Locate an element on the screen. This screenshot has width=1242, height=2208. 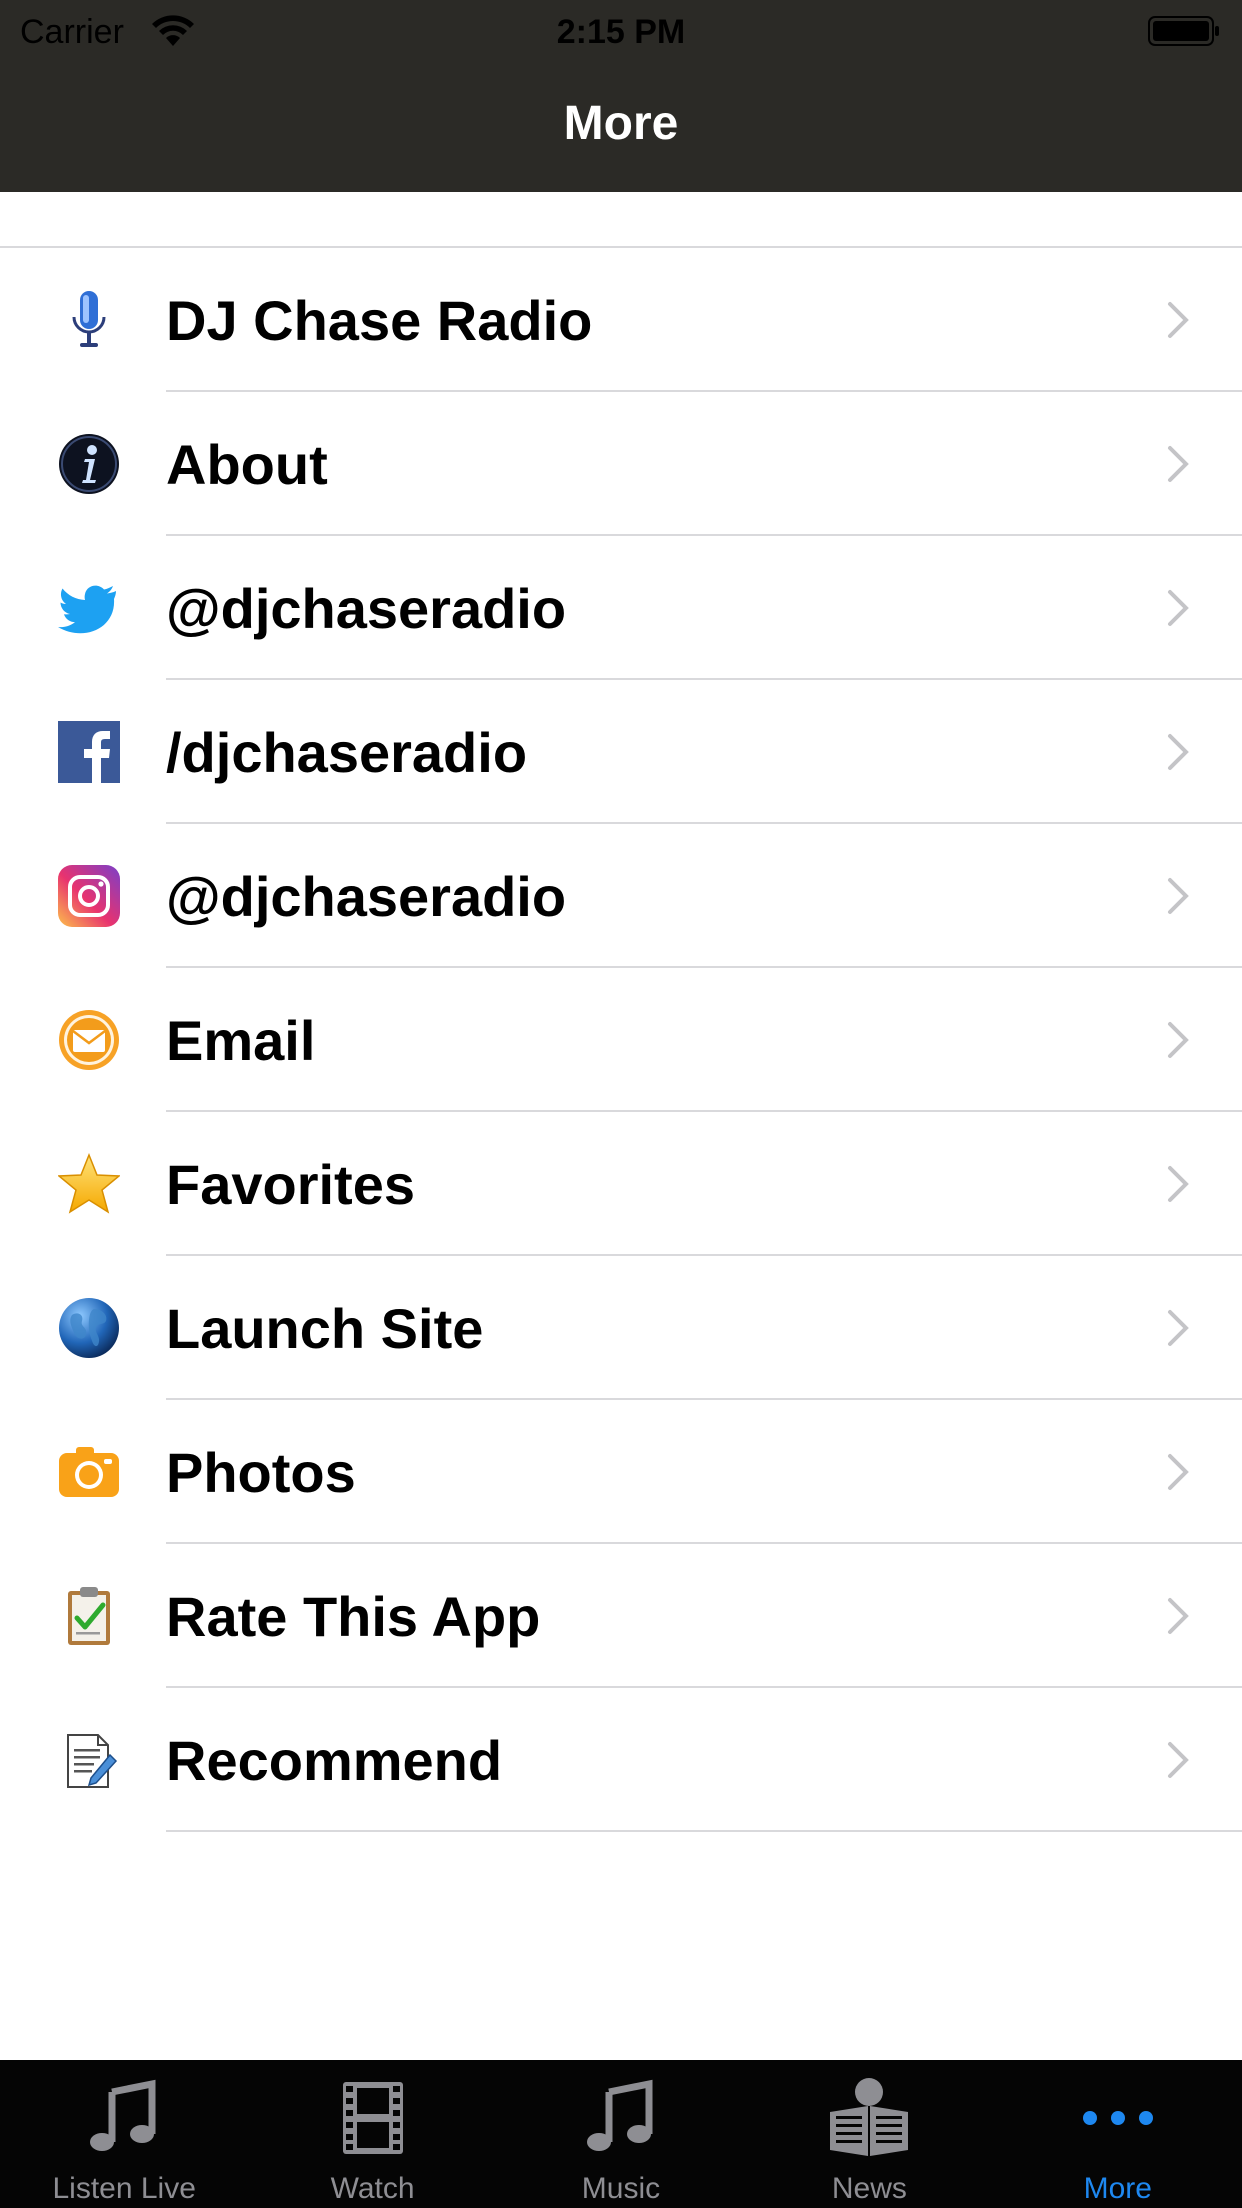
tab-listen-live: Listen Live is located at coordinates (124, 2134).